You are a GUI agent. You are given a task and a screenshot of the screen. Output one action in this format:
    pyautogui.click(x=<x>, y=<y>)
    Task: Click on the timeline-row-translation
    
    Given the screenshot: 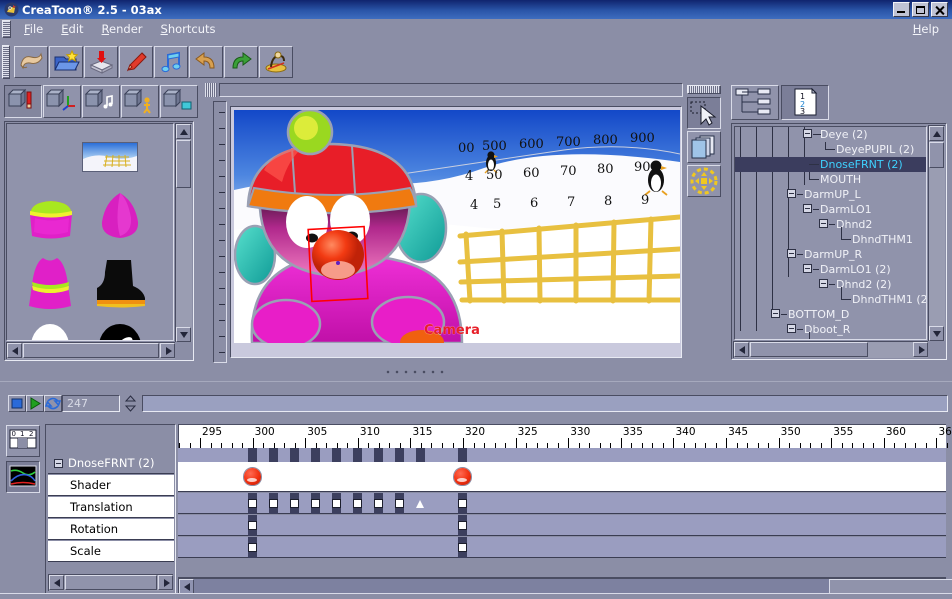 What is the action you would take?
    pyautogui.click(x=562, y=503)
    